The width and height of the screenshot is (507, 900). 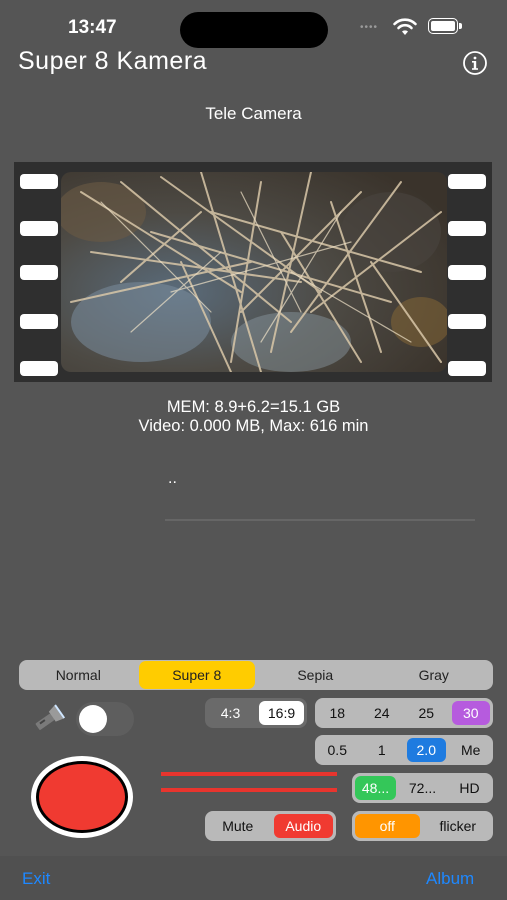 What do you see at coordinates (249, 774) in the screenshot?
I see `audio-level-left` at bounding box center [249, 774].